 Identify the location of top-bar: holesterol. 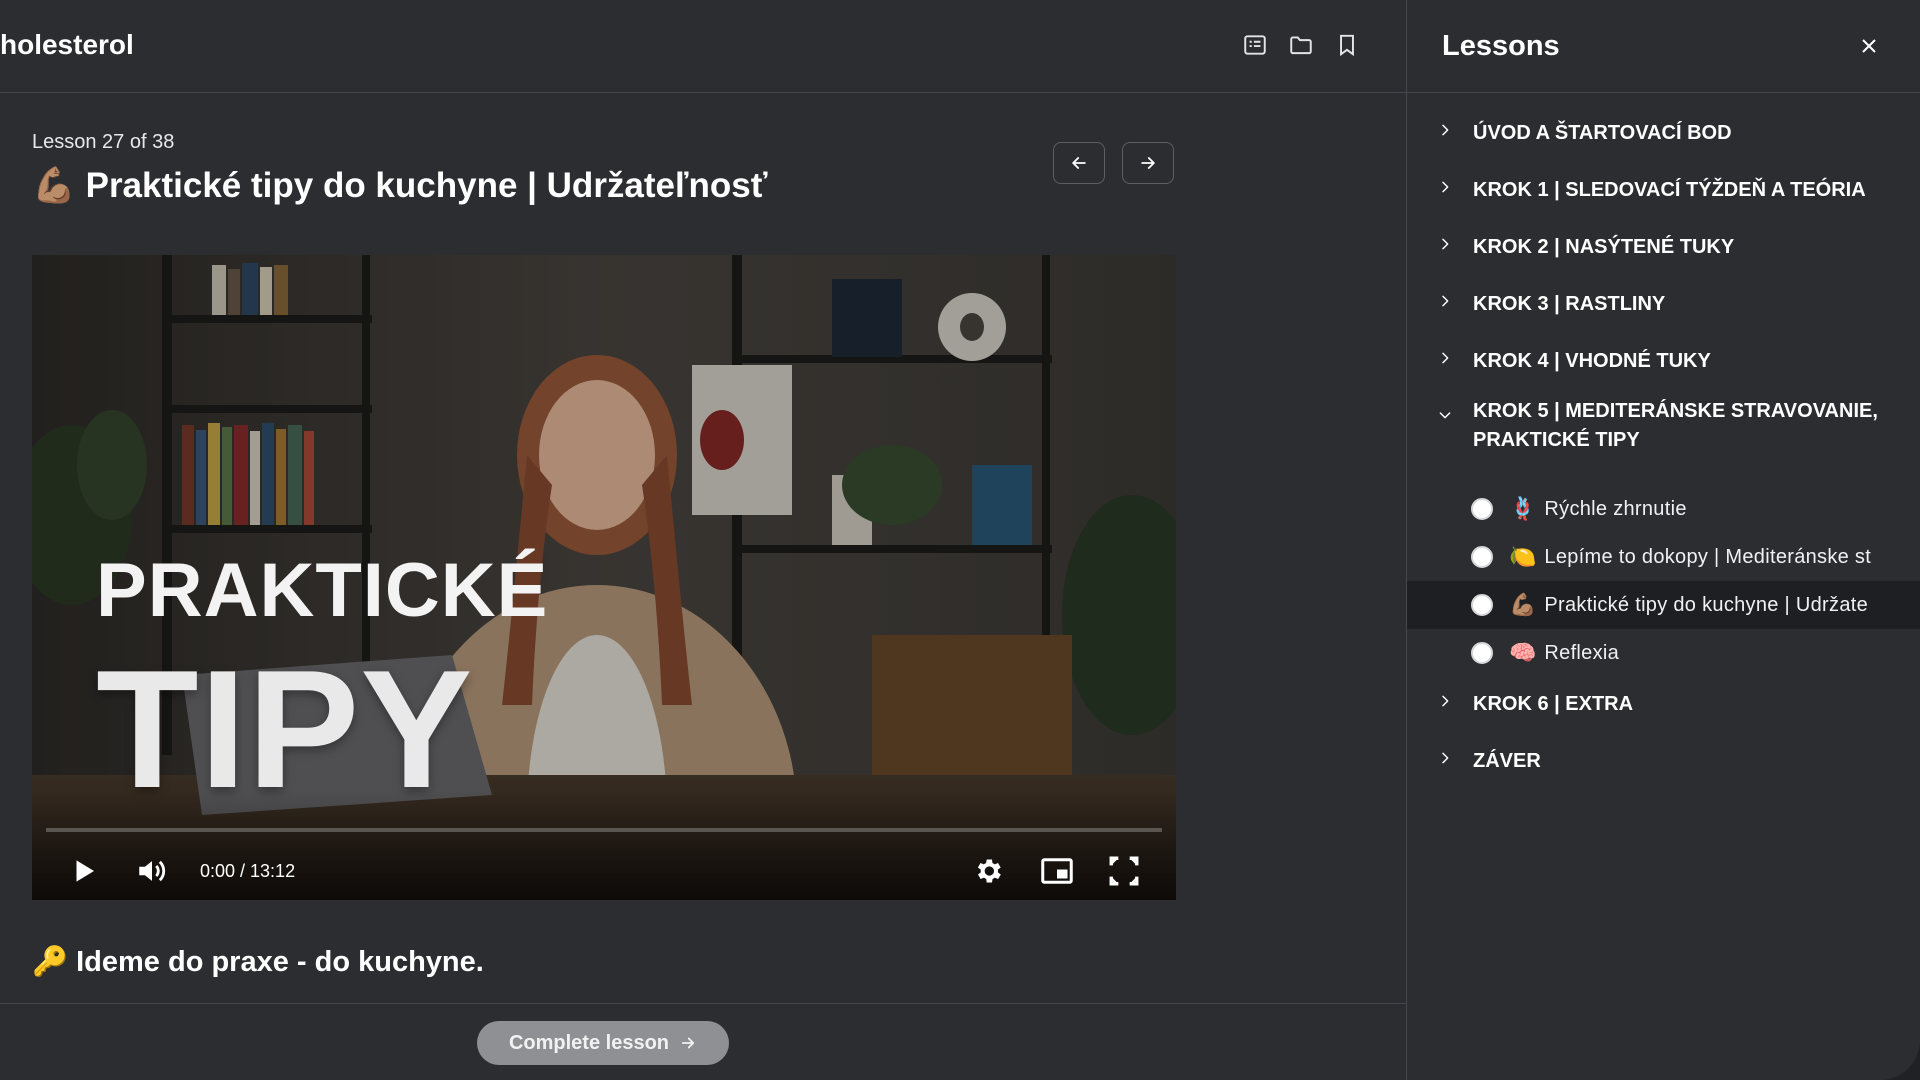
(703, 46).